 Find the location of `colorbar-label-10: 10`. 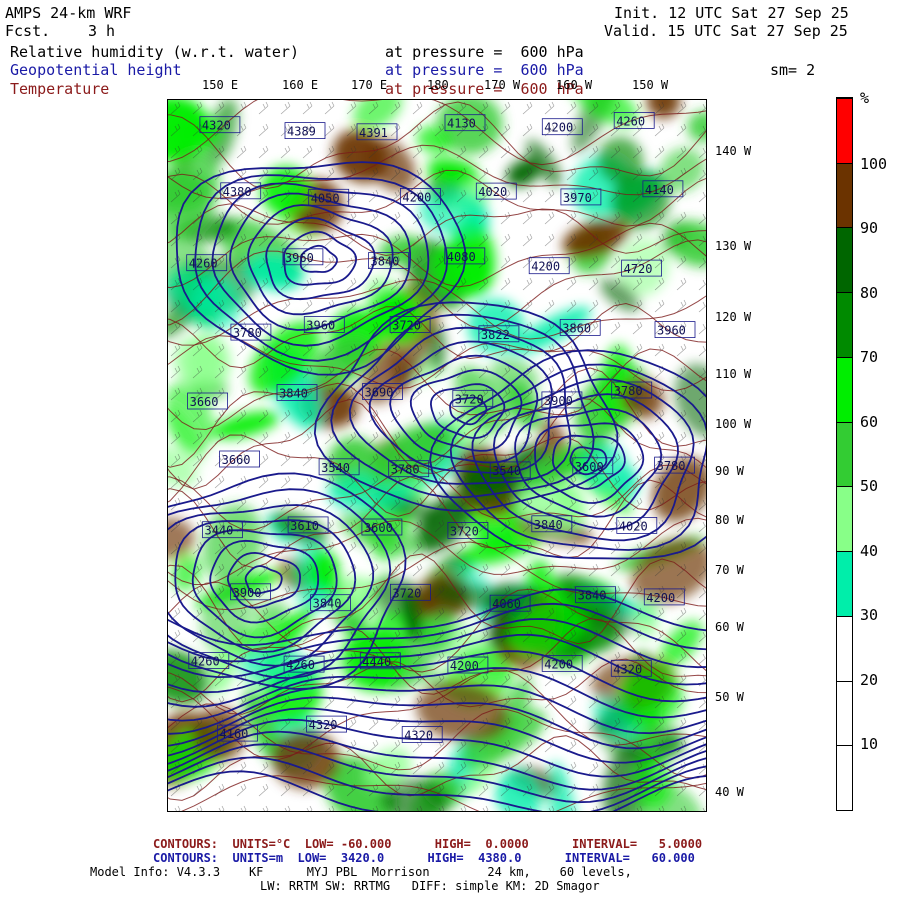

colorbar-label-10: 10 is located at coordinates (869, 744).